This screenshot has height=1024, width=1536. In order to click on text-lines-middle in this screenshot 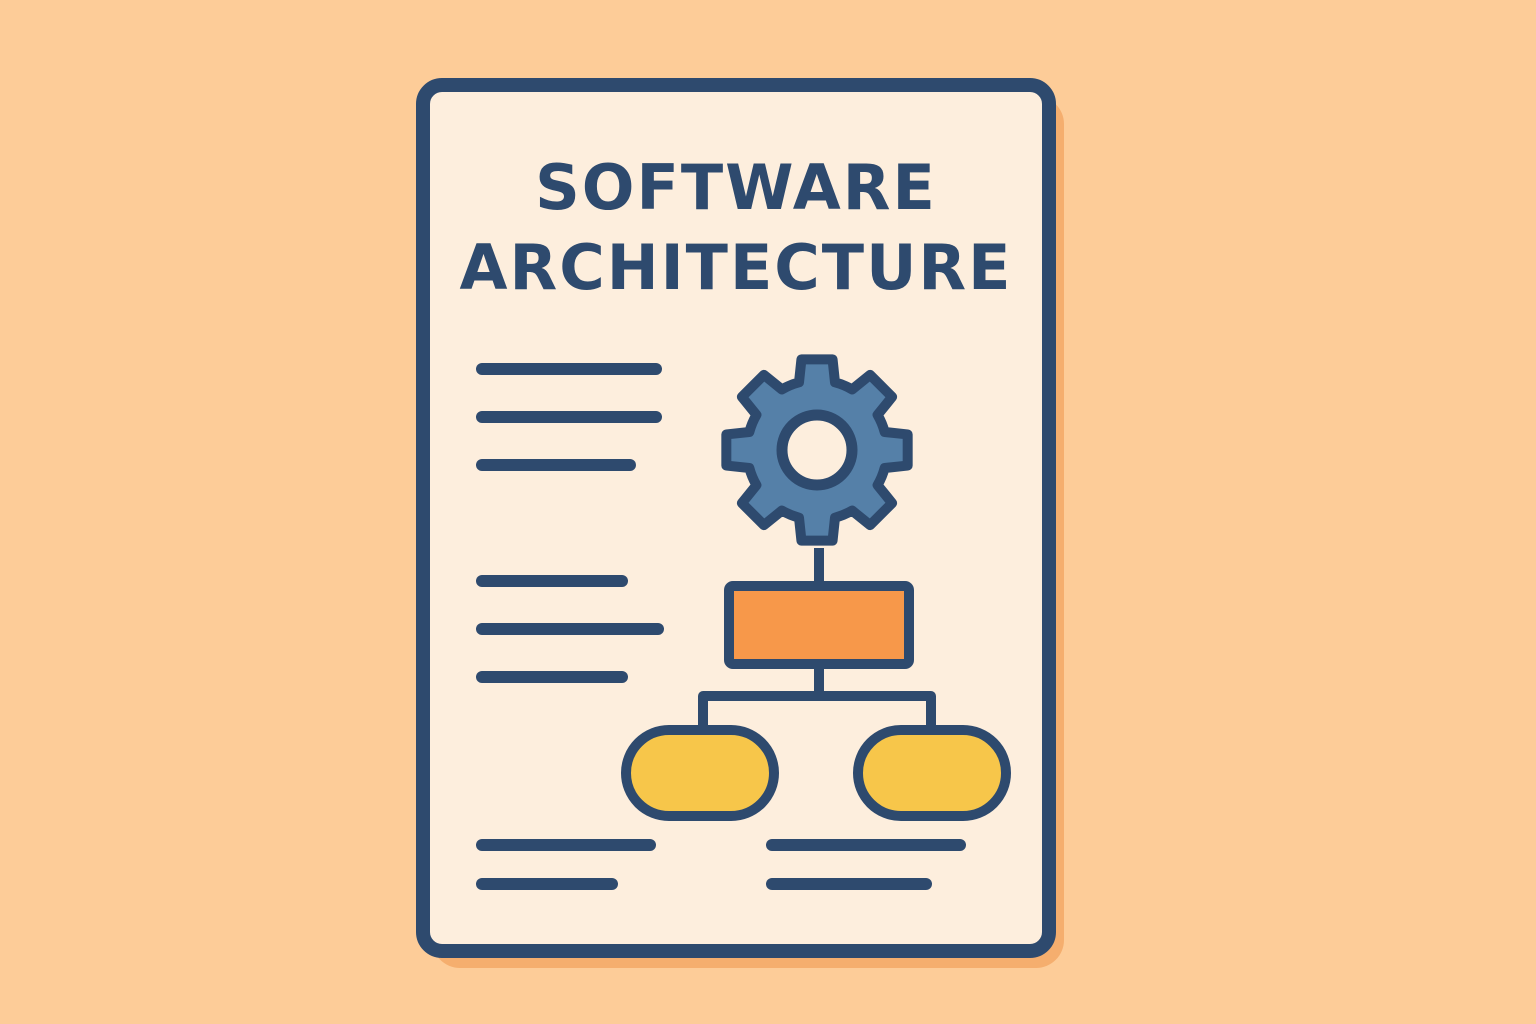, I will do `click(570, 629)`.